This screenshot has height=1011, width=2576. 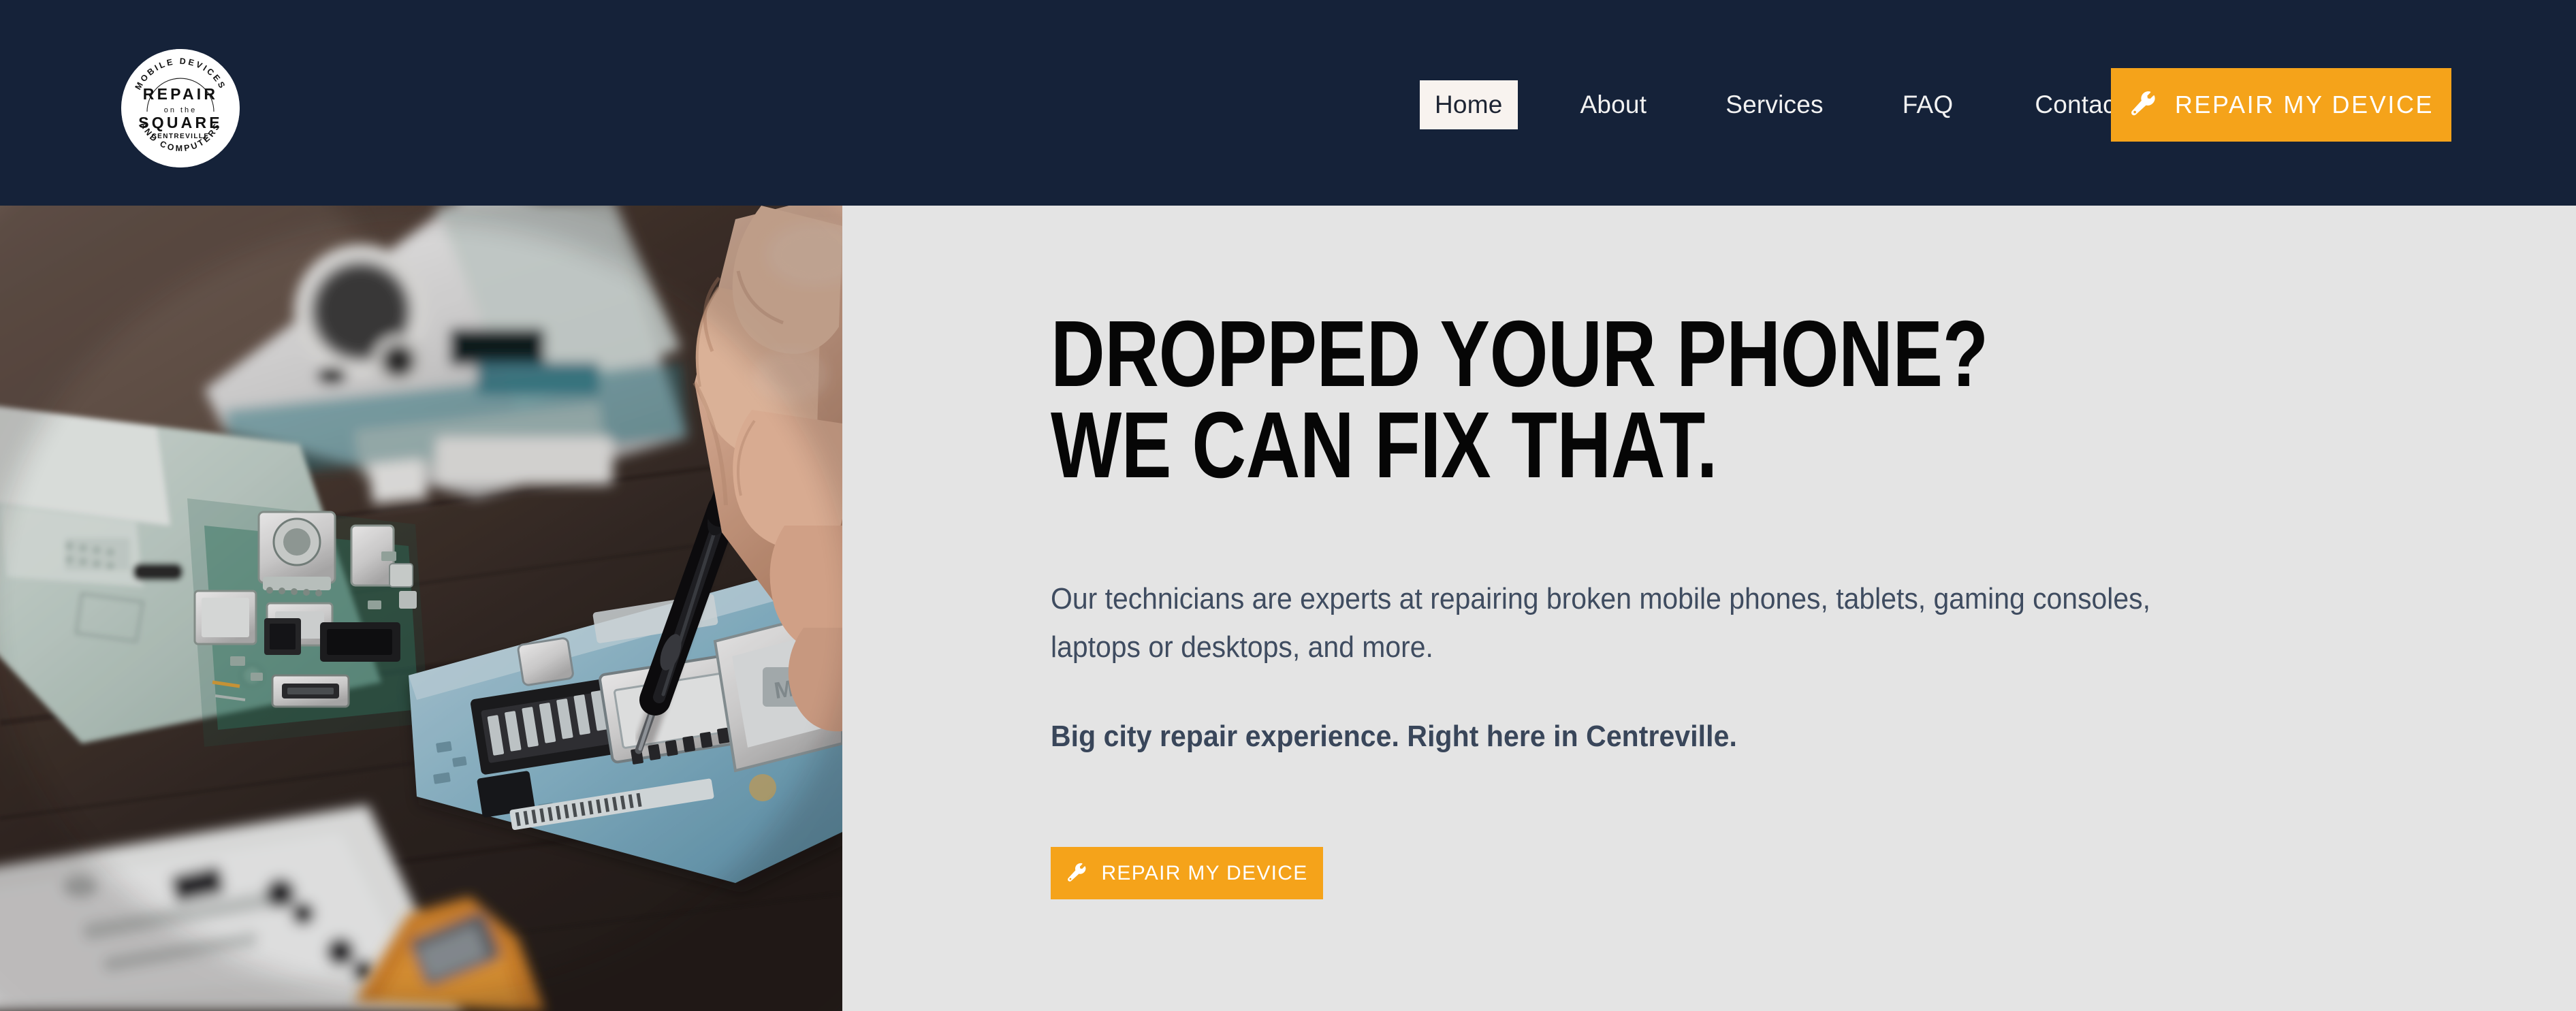 I want to click on nav-item-home: Home, so click(x=1469, y=105).